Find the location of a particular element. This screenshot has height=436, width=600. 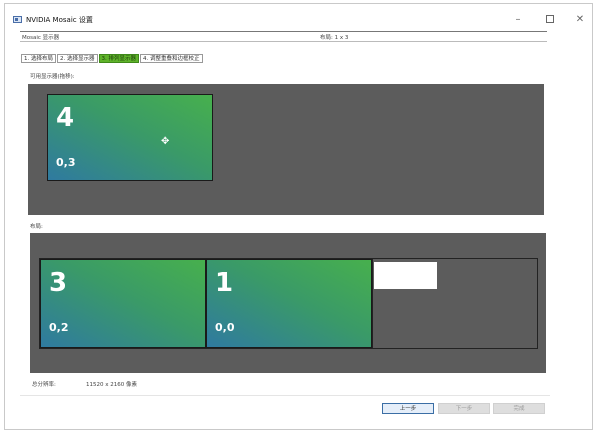

minimize-icon: – is located at coordinates (518, 19).